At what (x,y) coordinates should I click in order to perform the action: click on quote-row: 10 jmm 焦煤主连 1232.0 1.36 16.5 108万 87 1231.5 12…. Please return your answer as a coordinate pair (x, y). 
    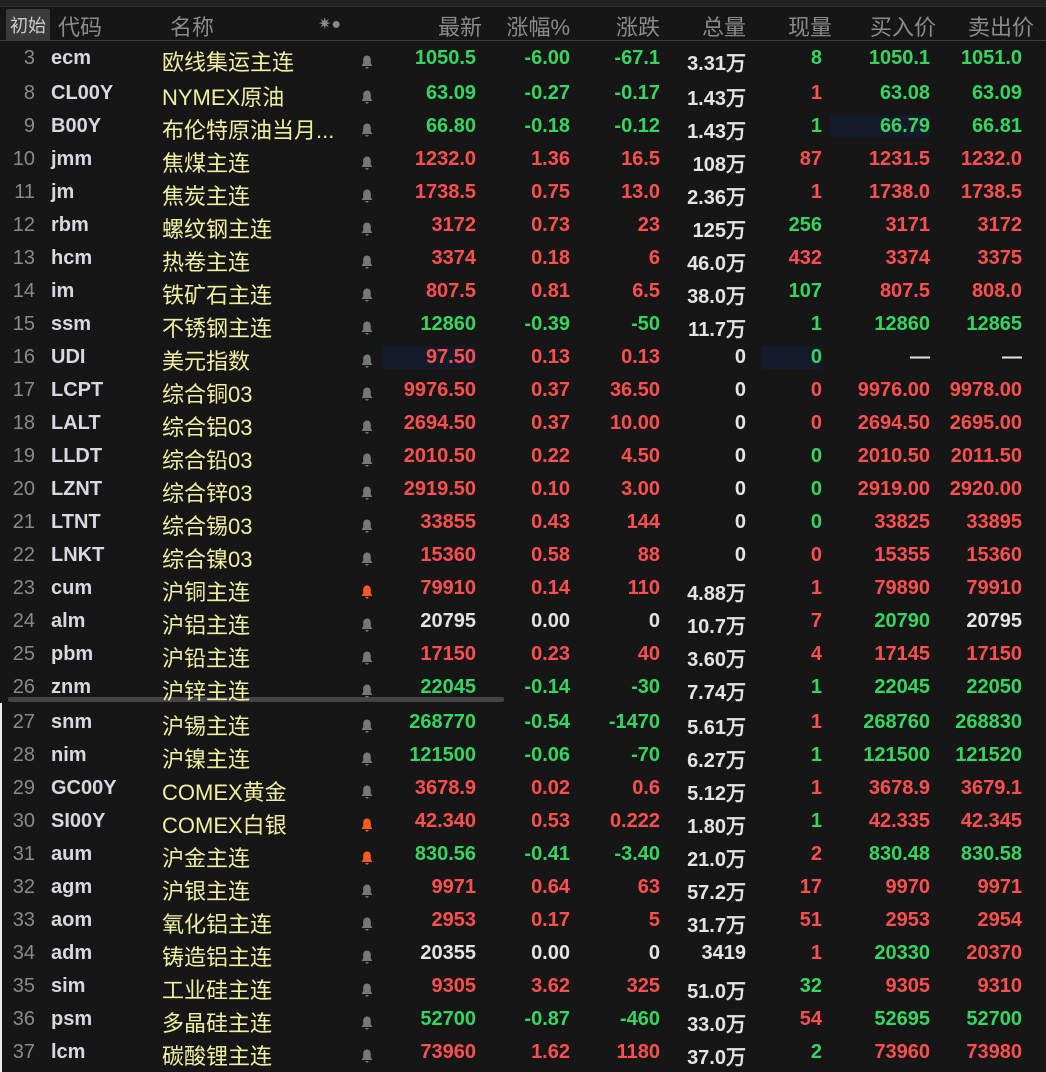
    Looking at the image, I should click on (523, 159).